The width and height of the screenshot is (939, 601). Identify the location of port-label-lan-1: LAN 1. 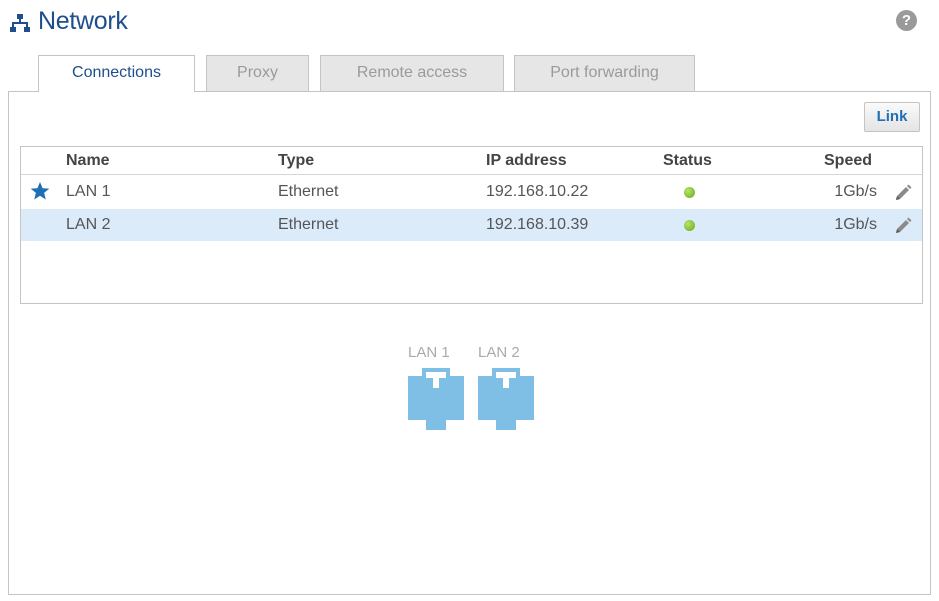
(429, 352).